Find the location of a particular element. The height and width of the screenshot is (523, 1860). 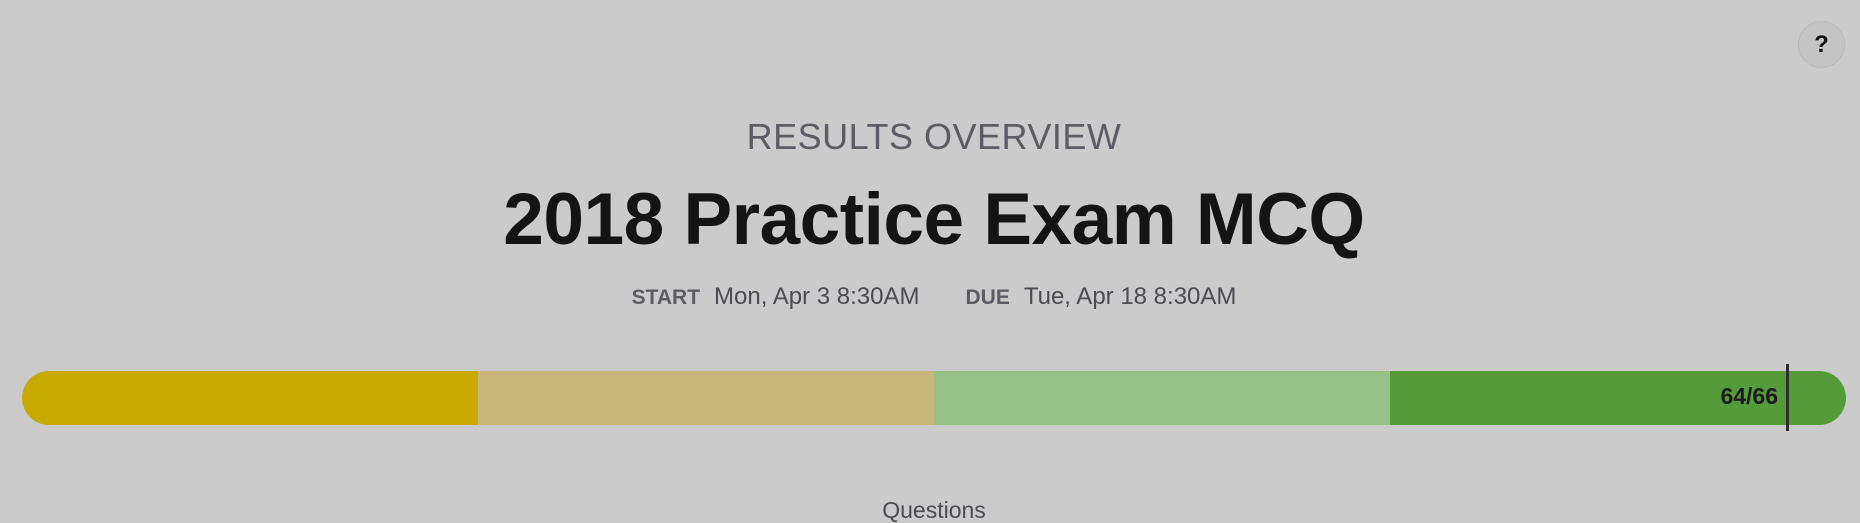

start-date: Mon, Apr 3 8:30AM is located at coordinates (817, 296).